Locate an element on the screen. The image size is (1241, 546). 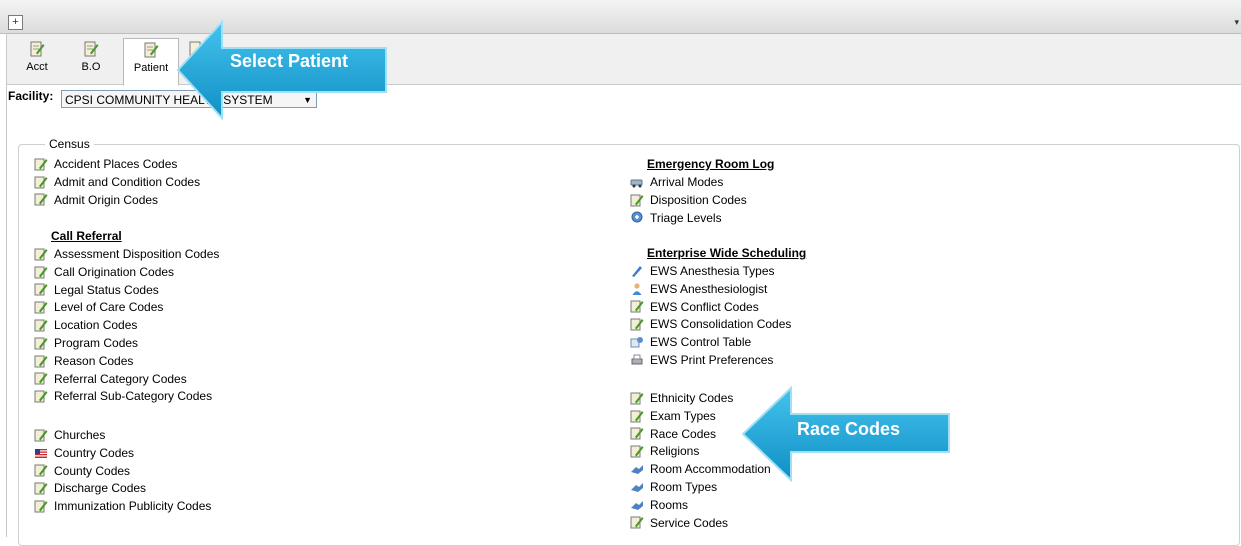
link-label: Religions is located at coordinates (675, 451).